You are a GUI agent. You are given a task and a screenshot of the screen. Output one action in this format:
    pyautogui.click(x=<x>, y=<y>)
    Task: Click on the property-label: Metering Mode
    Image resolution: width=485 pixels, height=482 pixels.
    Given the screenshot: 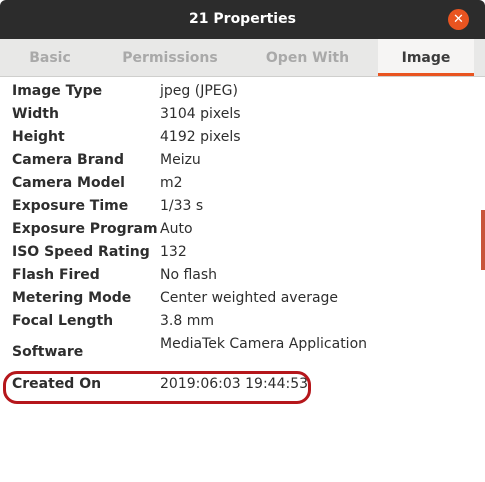 What is the action you would take?
    pyautogui.click(x=72, y=298)
    